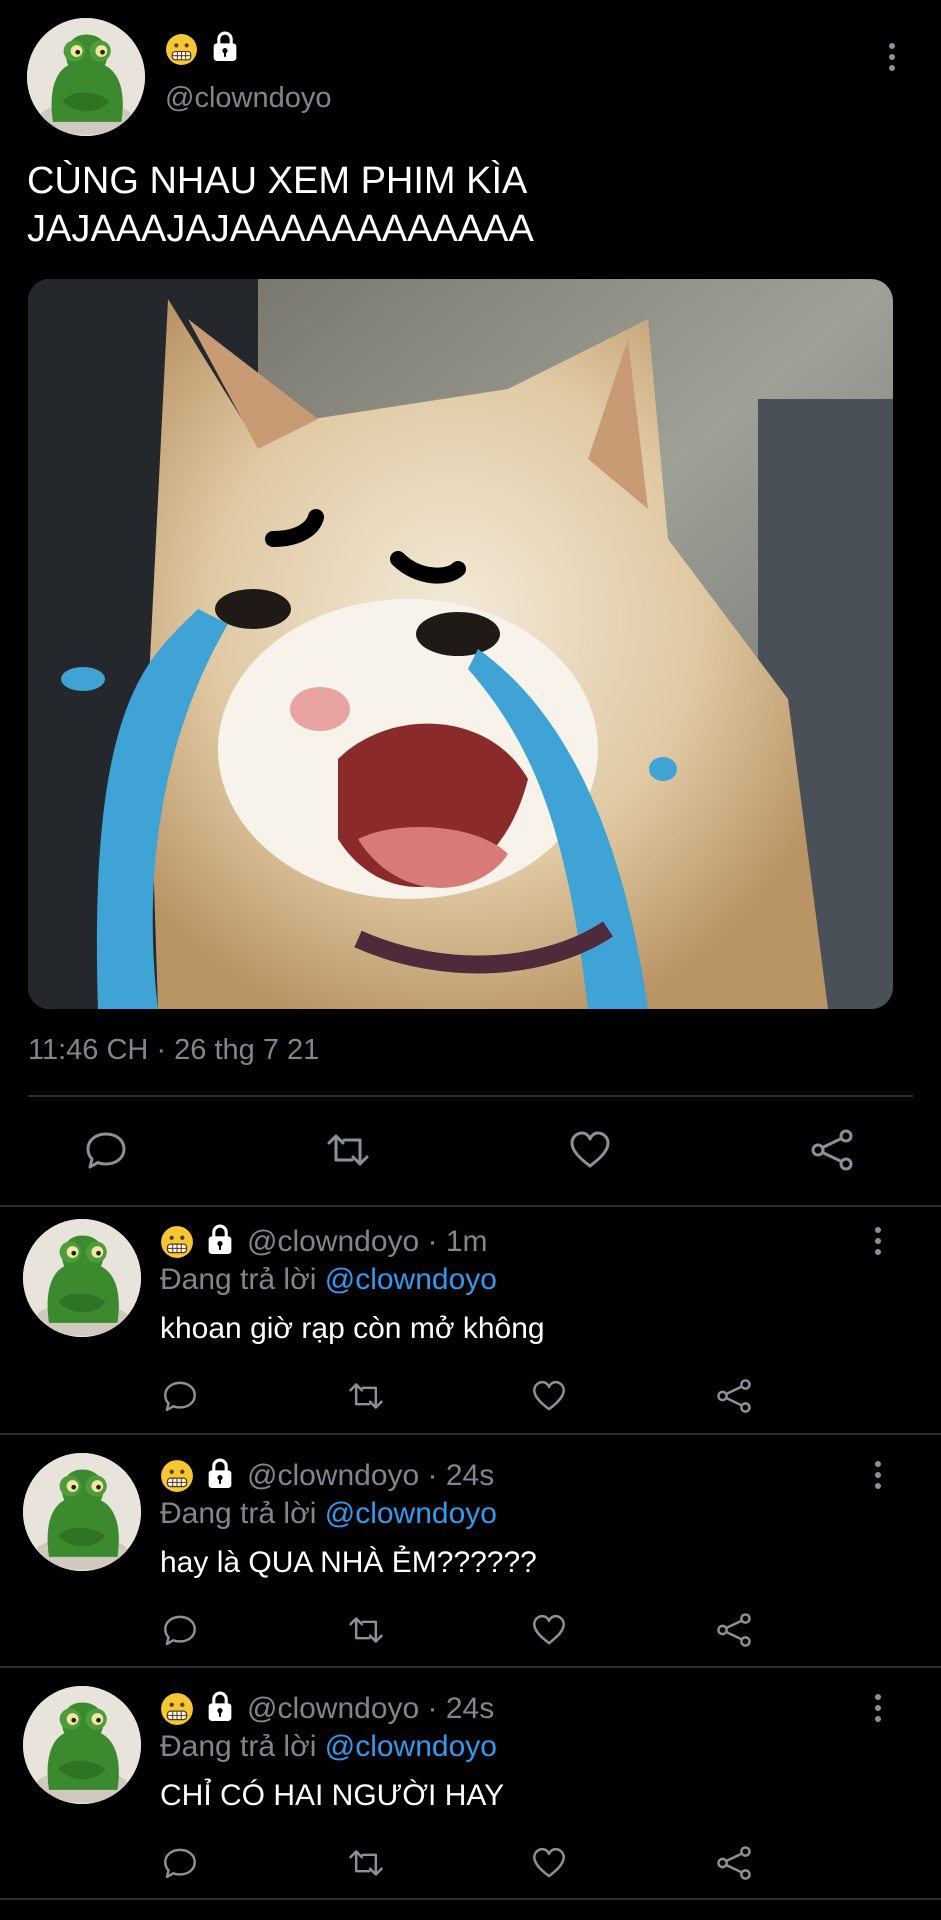  Describe the element at coordinates (348, 1562) in the screenshot. I see `reply-text: hay là QUA NHÀ ẺM??????` at that location.